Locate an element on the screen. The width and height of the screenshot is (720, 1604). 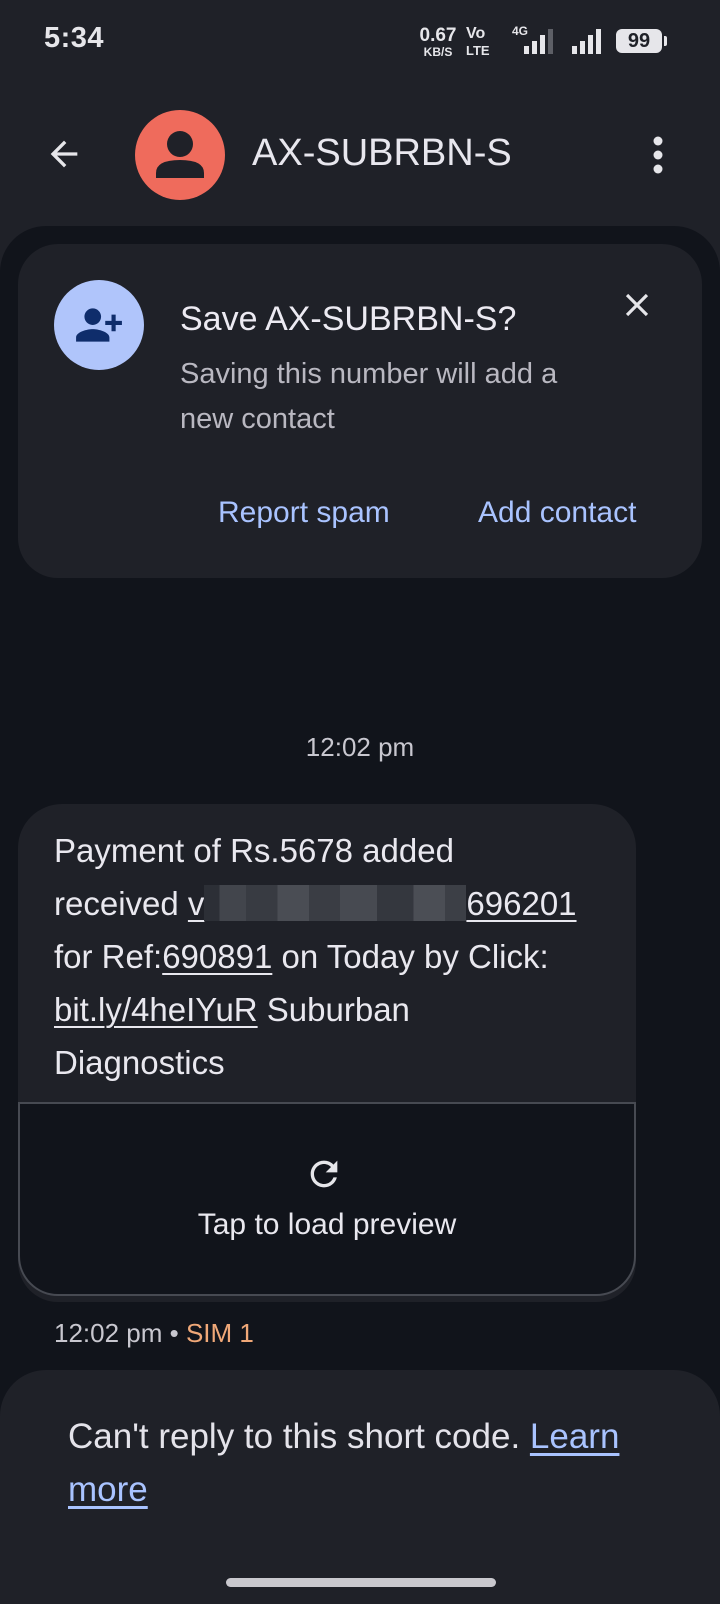
close-icon is located at coordinates (637, 305).